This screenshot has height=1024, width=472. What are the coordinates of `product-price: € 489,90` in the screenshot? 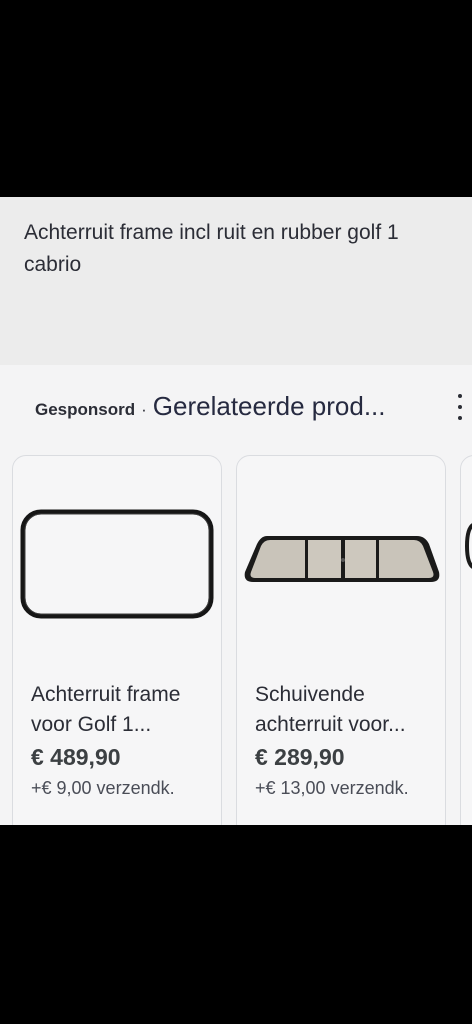 It's located at (76, 757).